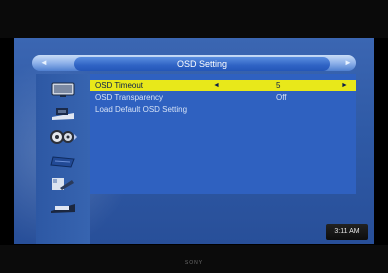 This screenshot has width=388, height=273. I want to click on menu-item-value: 5, so click(278, 85).